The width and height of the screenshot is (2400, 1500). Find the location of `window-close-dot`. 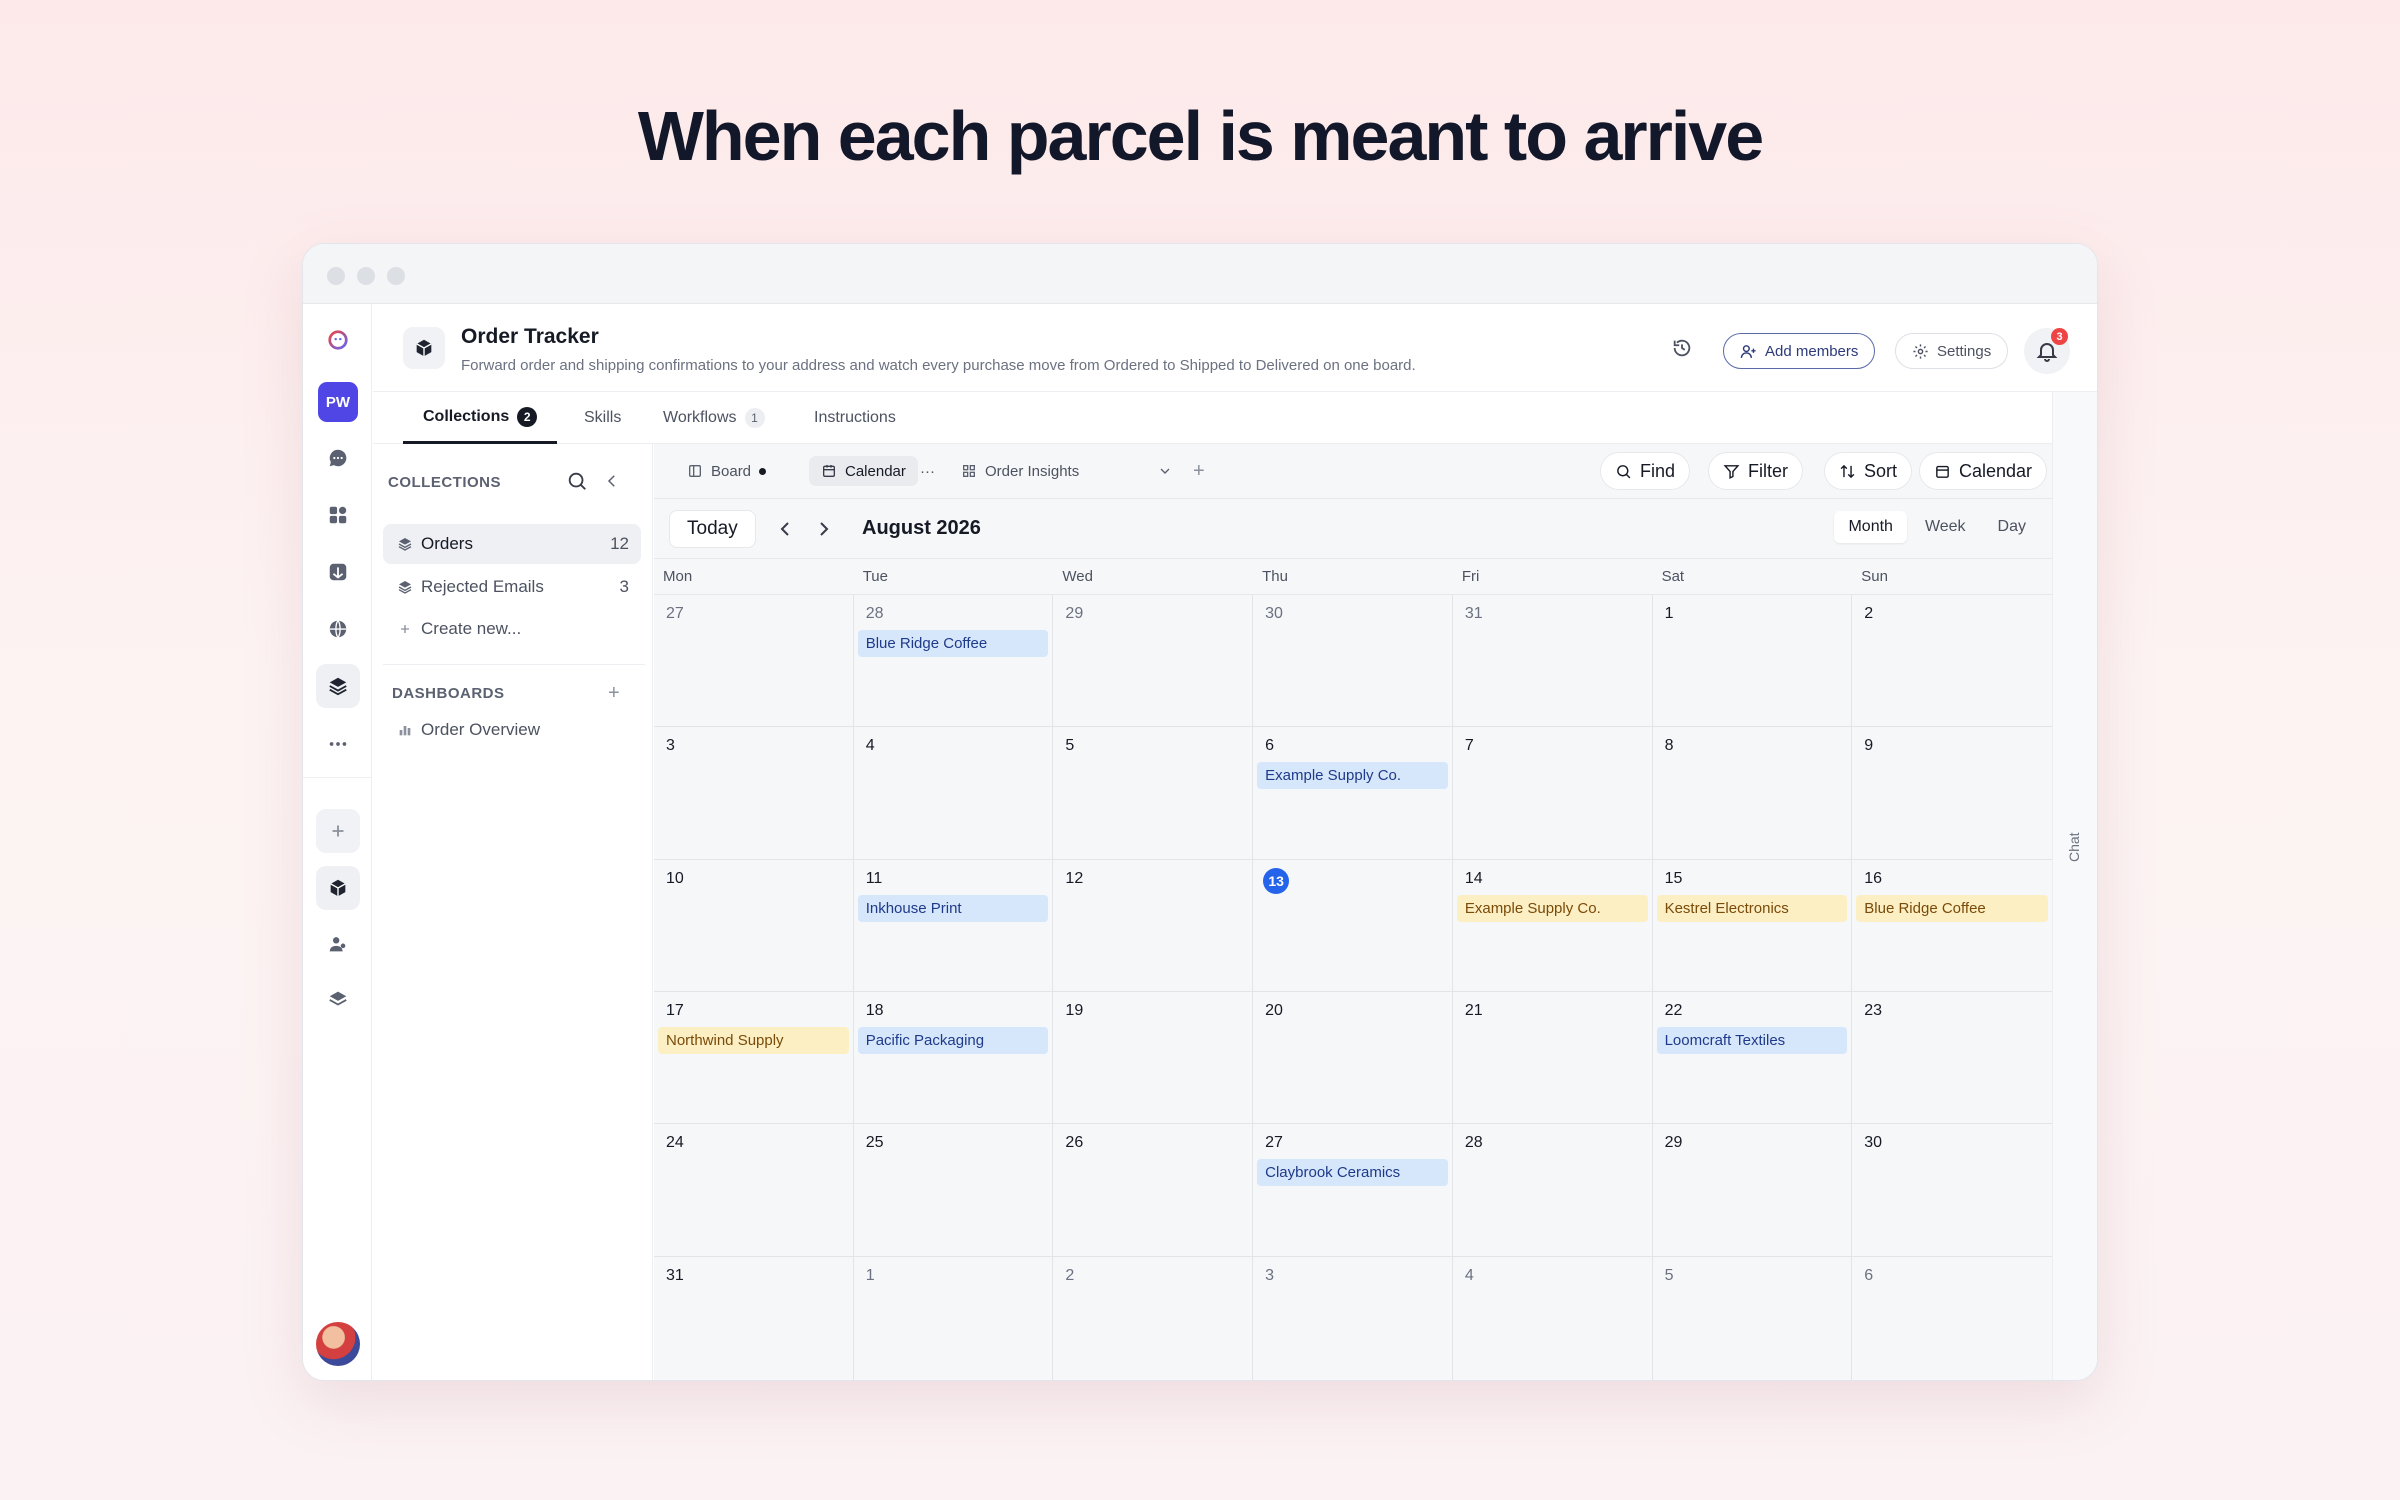

window-close-dot is located at coordinates (336, 276).